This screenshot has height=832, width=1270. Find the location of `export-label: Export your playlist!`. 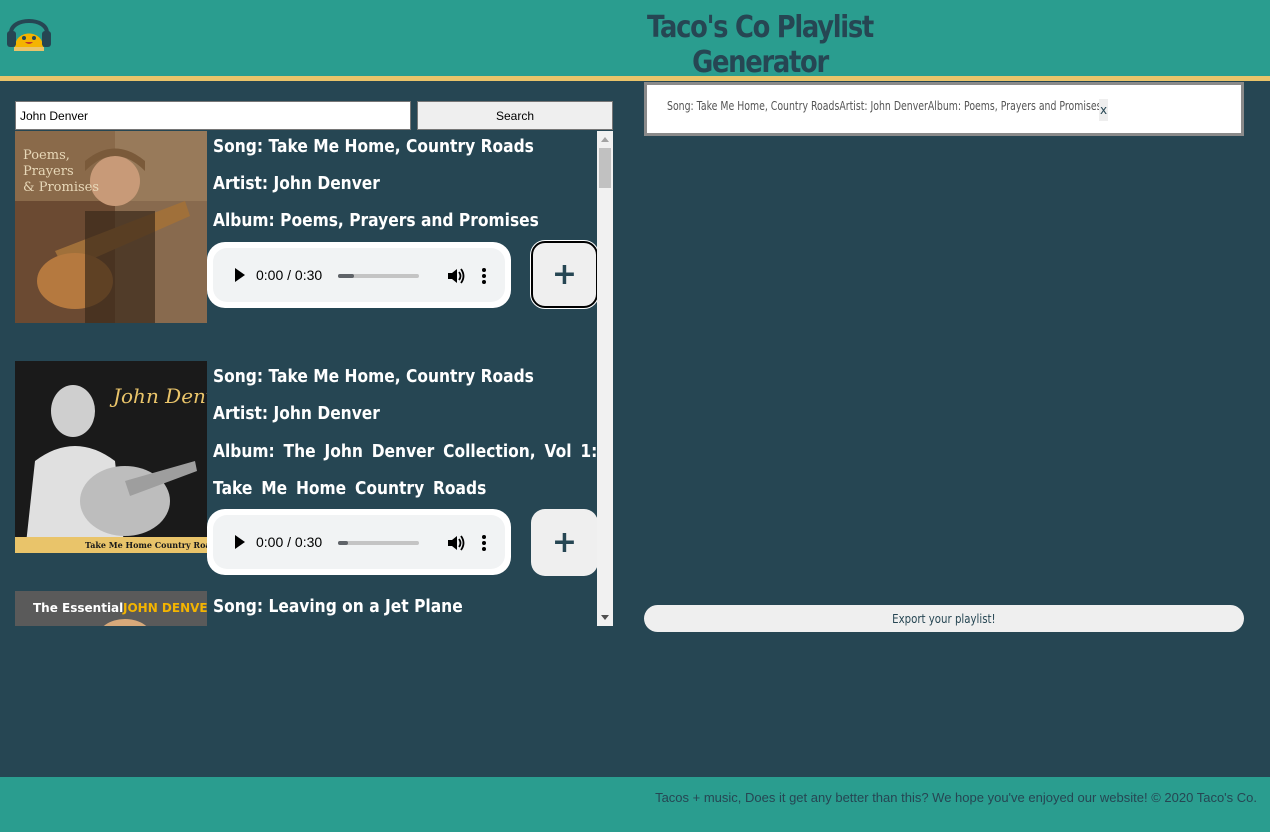

export-label: Export your playlist! is located at coordinates (944, 618).